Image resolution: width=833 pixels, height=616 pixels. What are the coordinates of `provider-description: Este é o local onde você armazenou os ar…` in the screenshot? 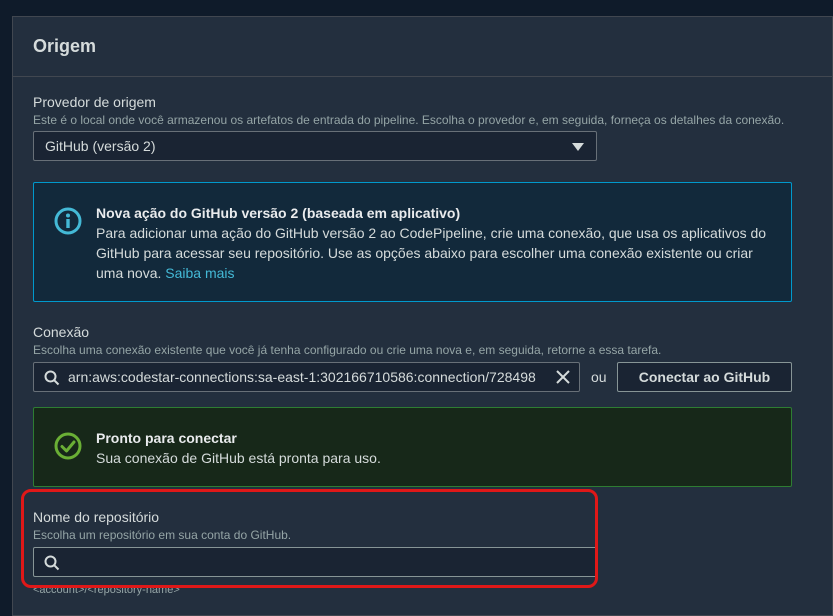 It's located at (409, 120).